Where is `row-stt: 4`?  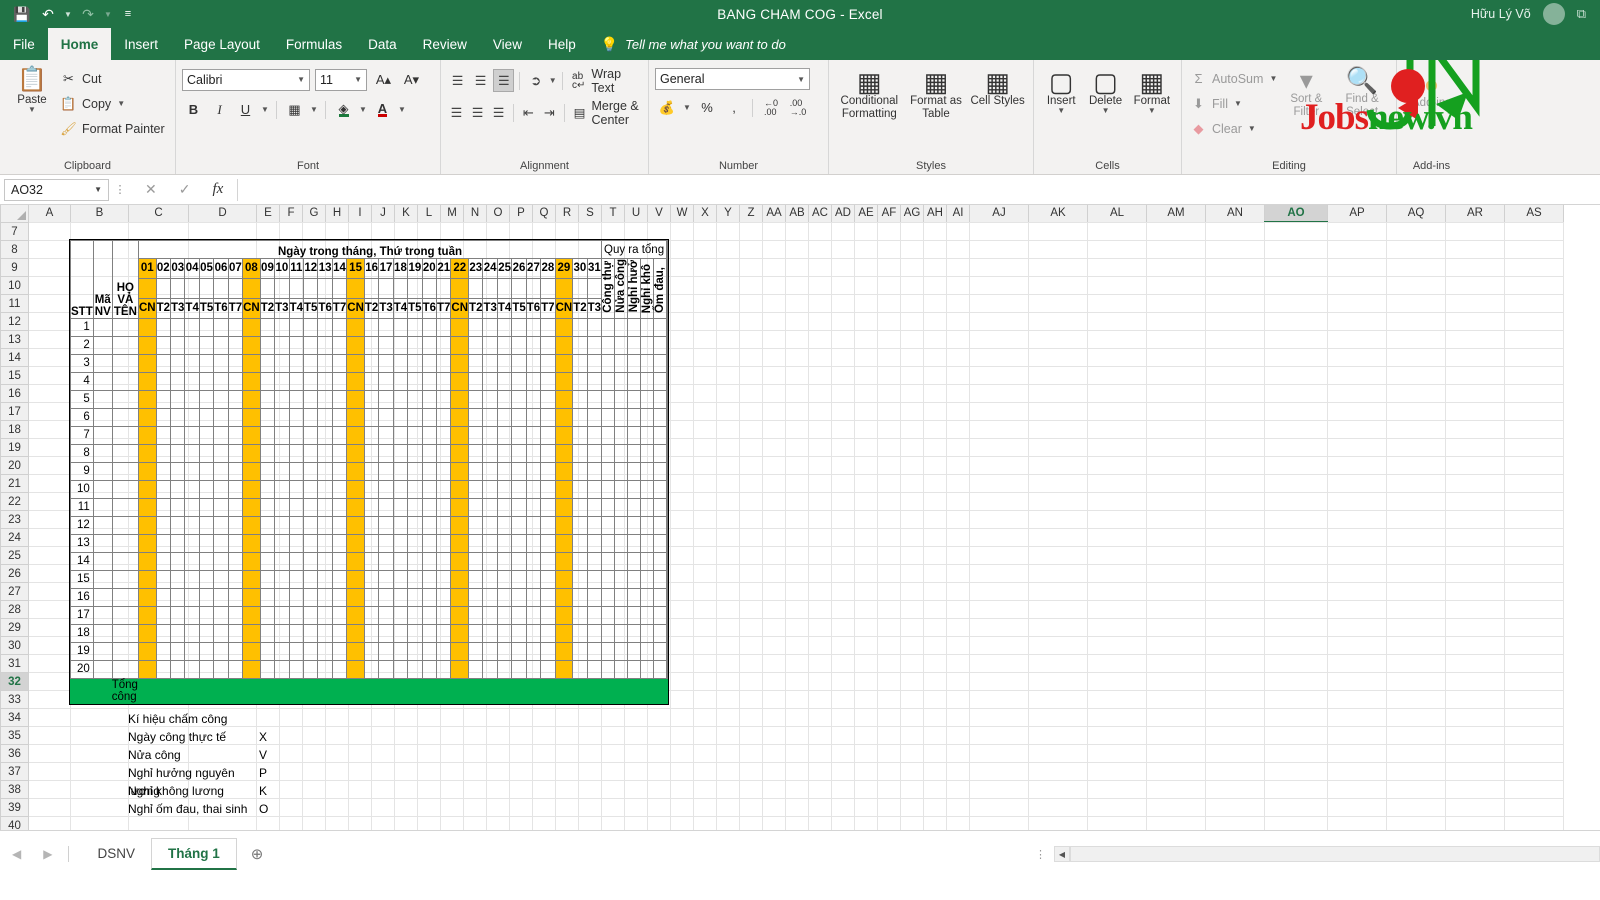
row-stt: 4 is located at coordinates (82, 381).